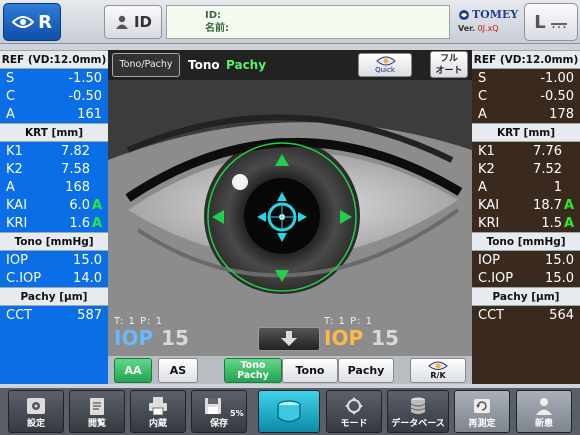 This screenshot has height=435, width=580. I want to click on settings-icon, so click(36, 406).